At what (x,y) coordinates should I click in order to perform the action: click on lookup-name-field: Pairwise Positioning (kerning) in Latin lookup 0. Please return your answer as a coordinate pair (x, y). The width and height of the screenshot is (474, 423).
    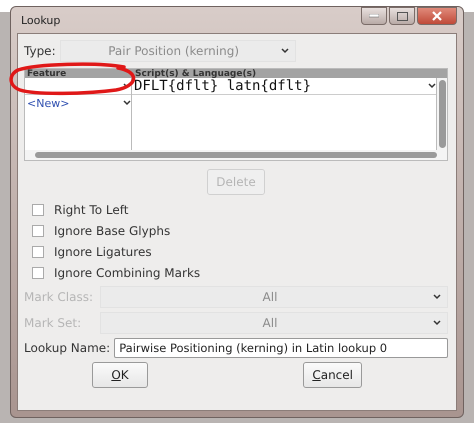
    Looking at the image, I should click on (281, 348).